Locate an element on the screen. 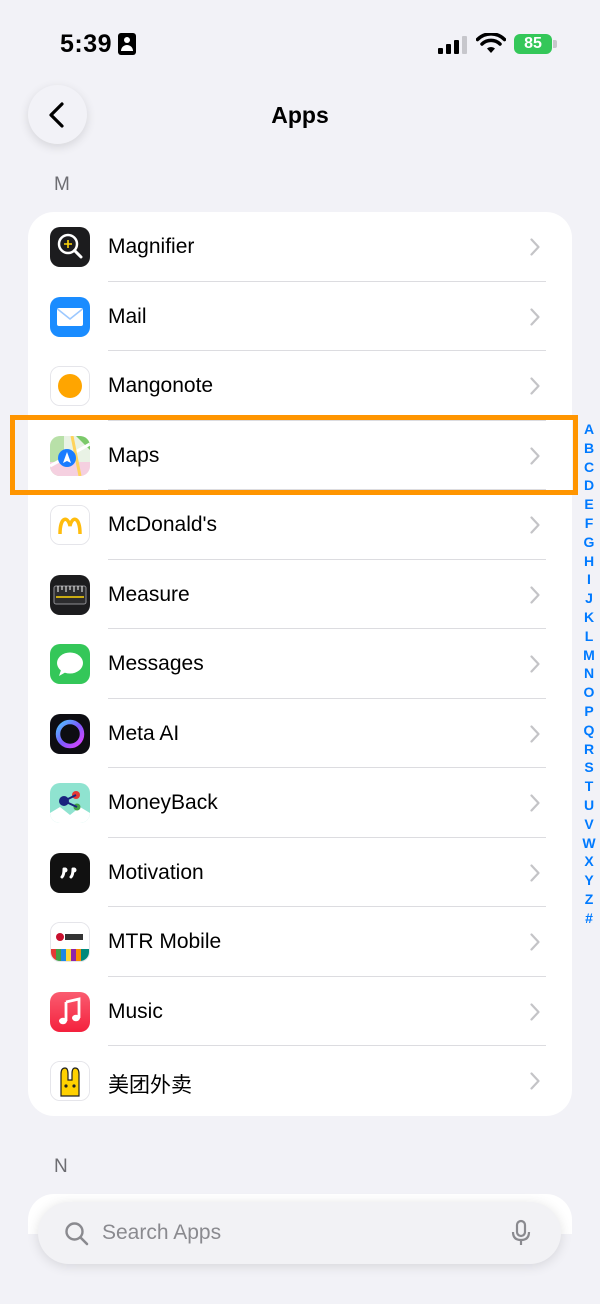  app-row-mangonote: Mangonote is located at coordinates (300, 386).